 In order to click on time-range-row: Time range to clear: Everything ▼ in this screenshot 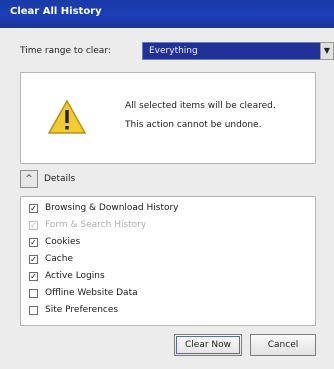, I will do `click(177, 52)`.